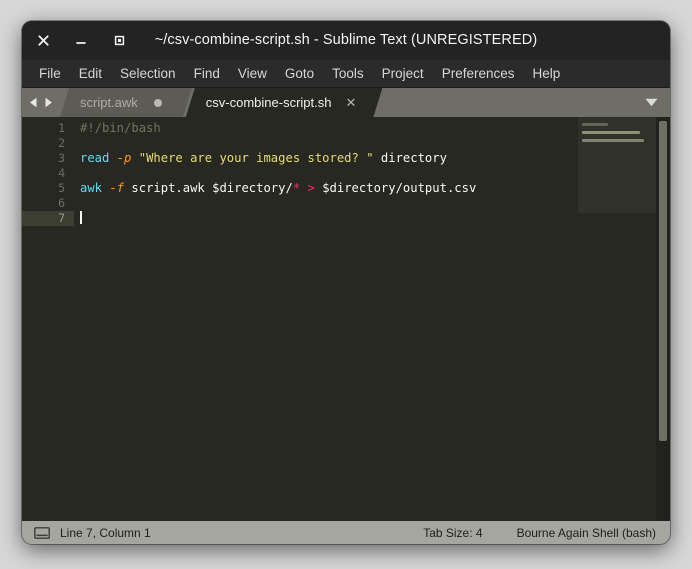  I want to click on code-token-flag: -f, so click(117, 188).